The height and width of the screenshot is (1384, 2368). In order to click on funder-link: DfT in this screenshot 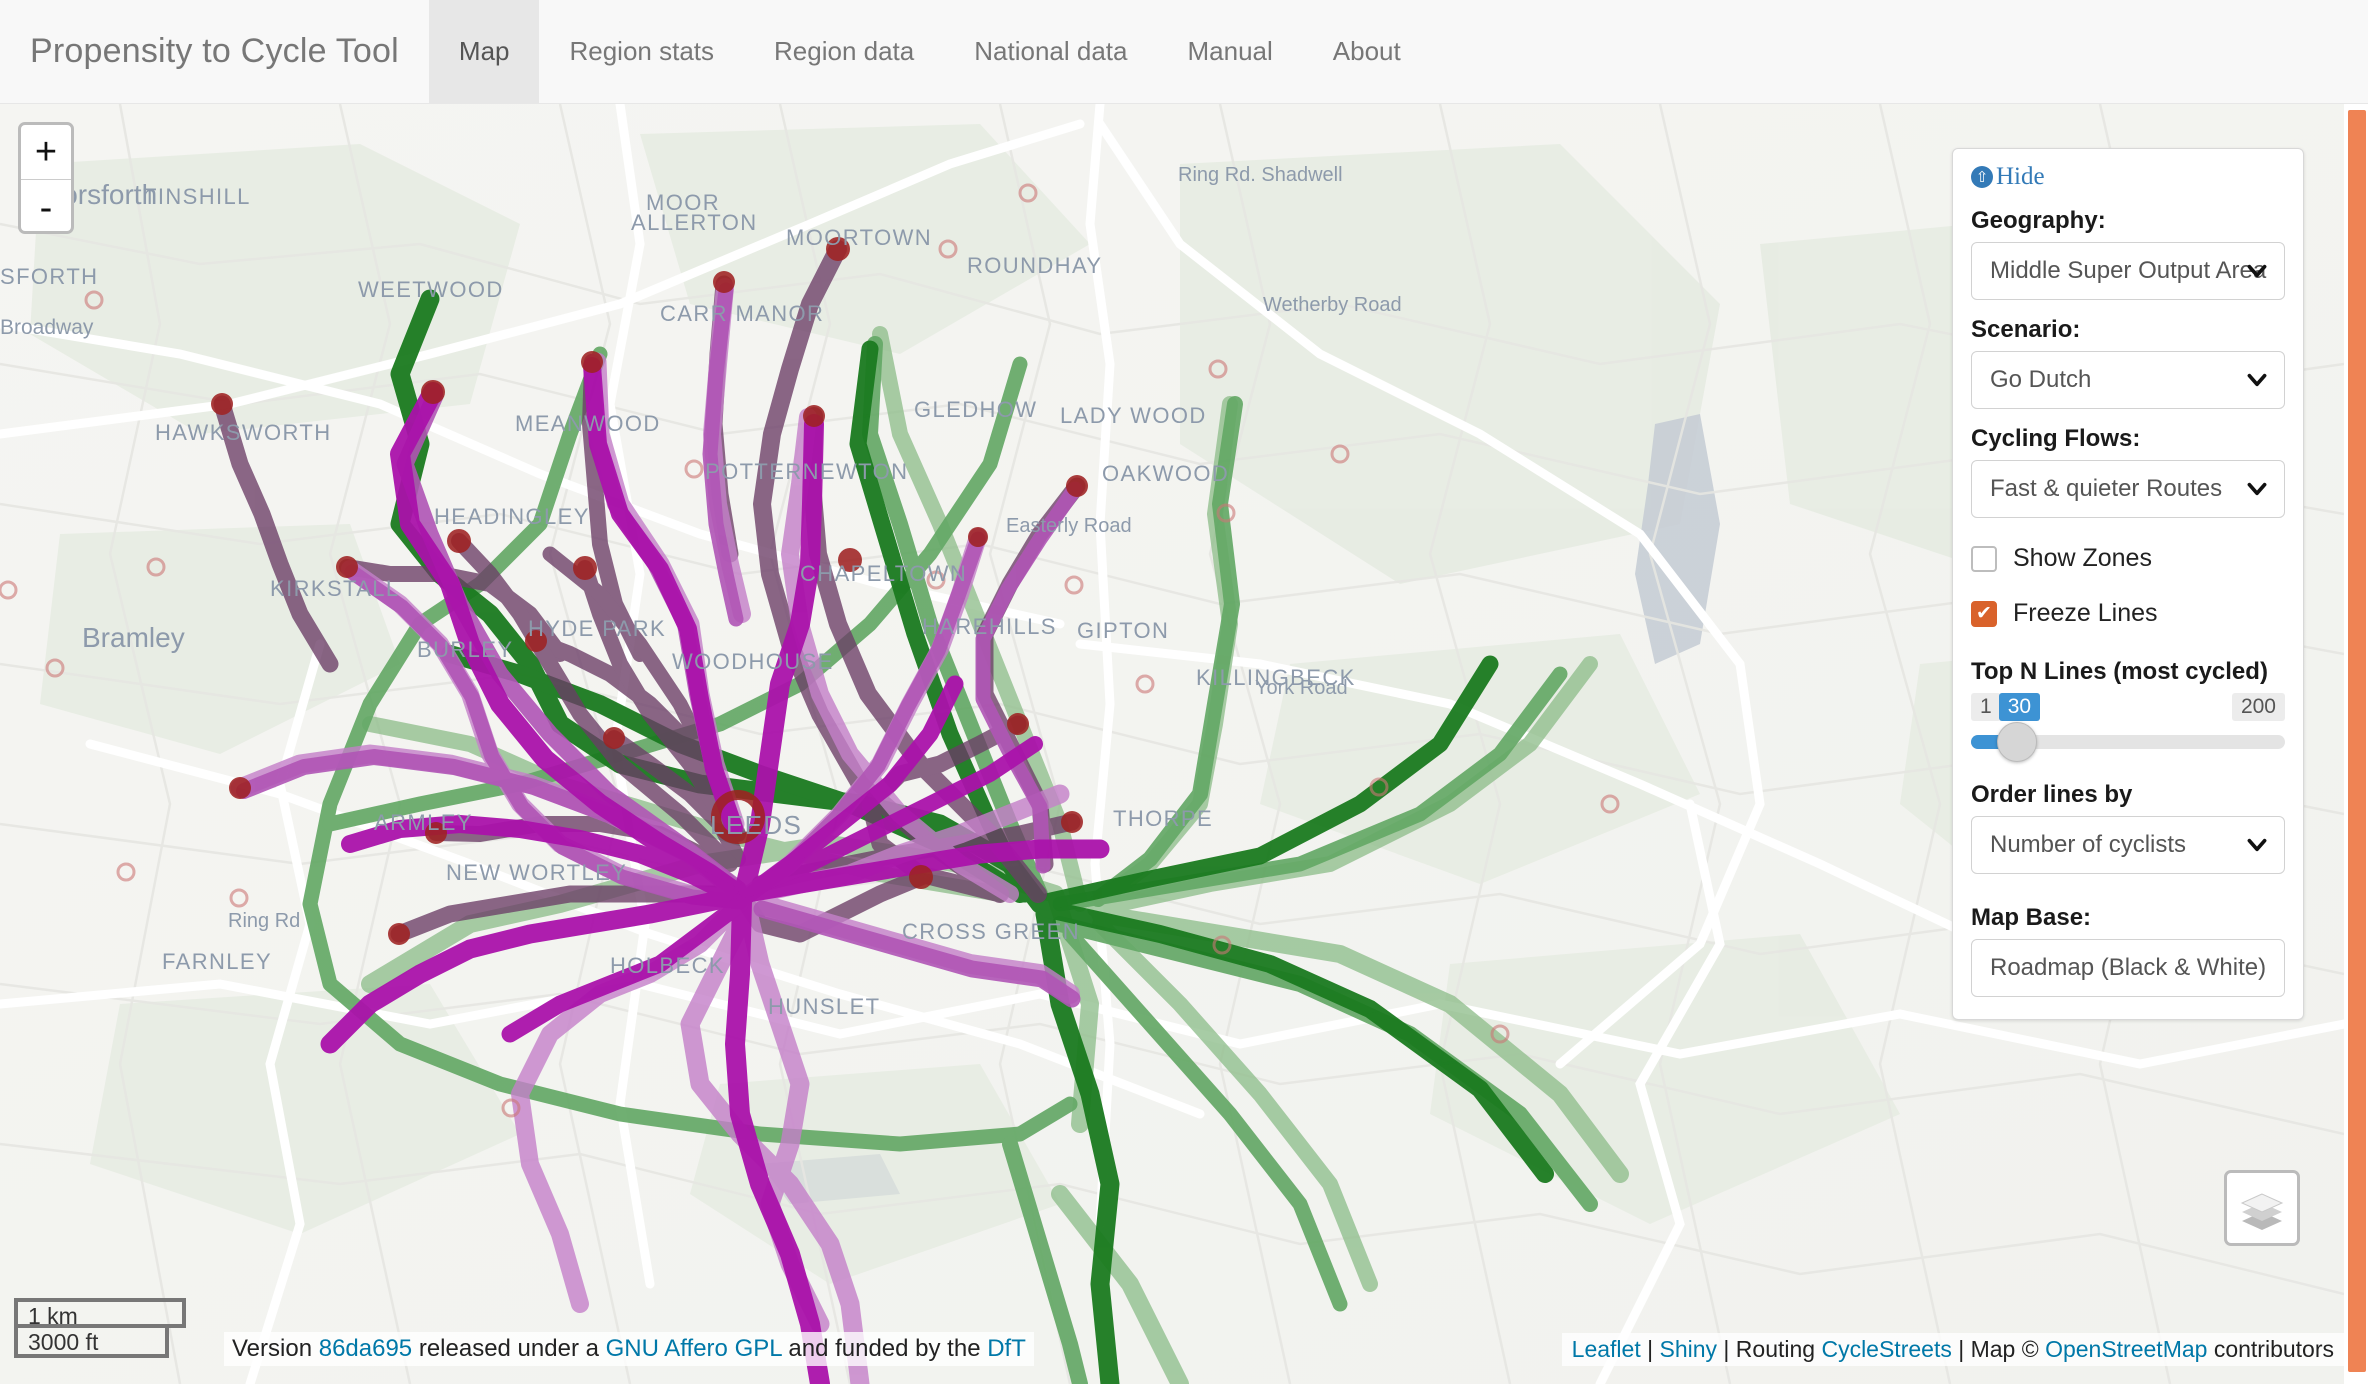, I will do `click(1006, 1348)`.